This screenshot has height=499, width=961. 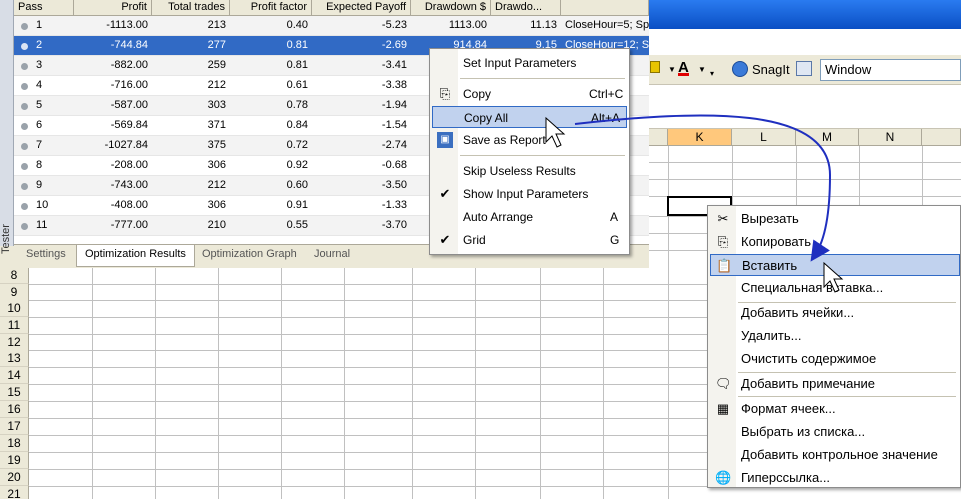 I want to click on tab-journal: Journal, so click(x=332, y=255).